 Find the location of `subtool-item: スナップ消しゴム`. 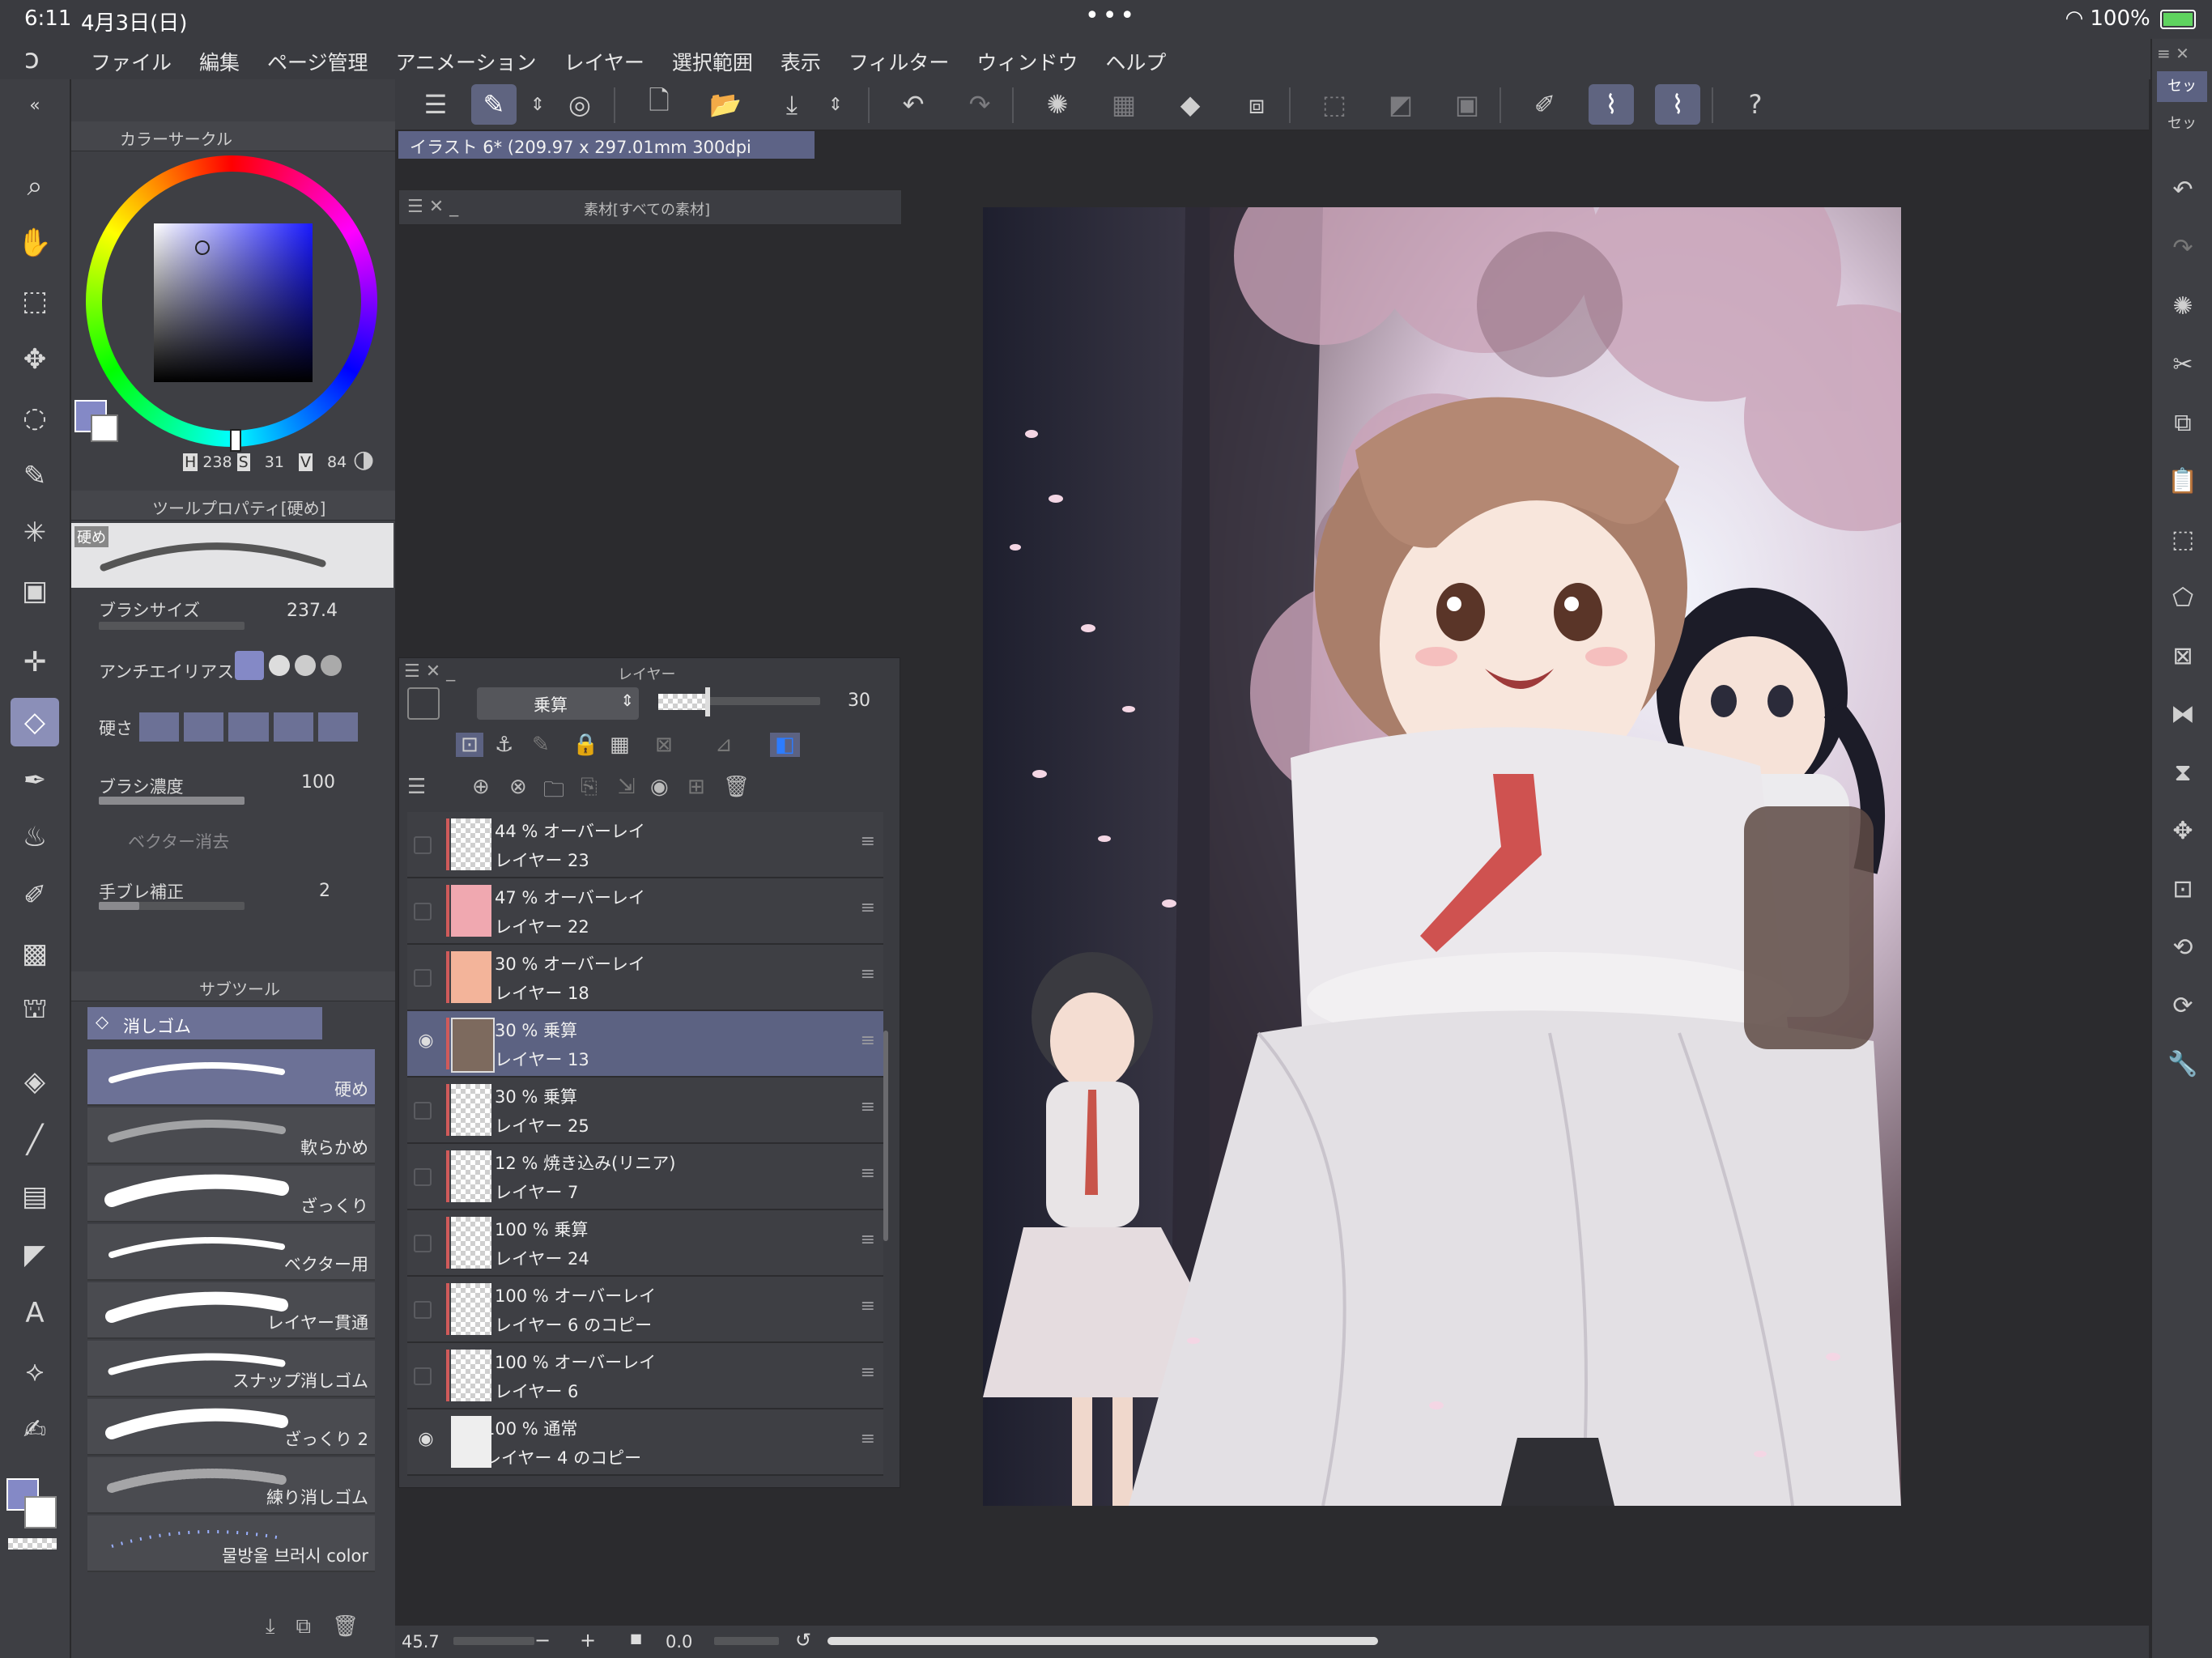

subtool-item: スナップ消しゴム is located at coordinates (231, 1369).